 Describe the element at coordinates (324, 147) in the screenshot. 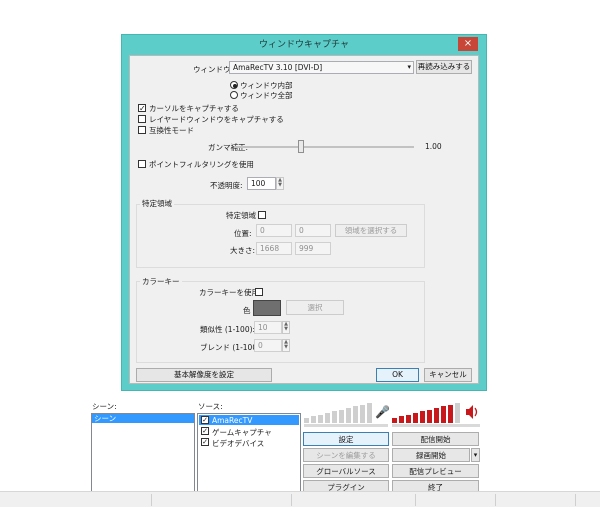

I see `gamma-slider-track` at that location.